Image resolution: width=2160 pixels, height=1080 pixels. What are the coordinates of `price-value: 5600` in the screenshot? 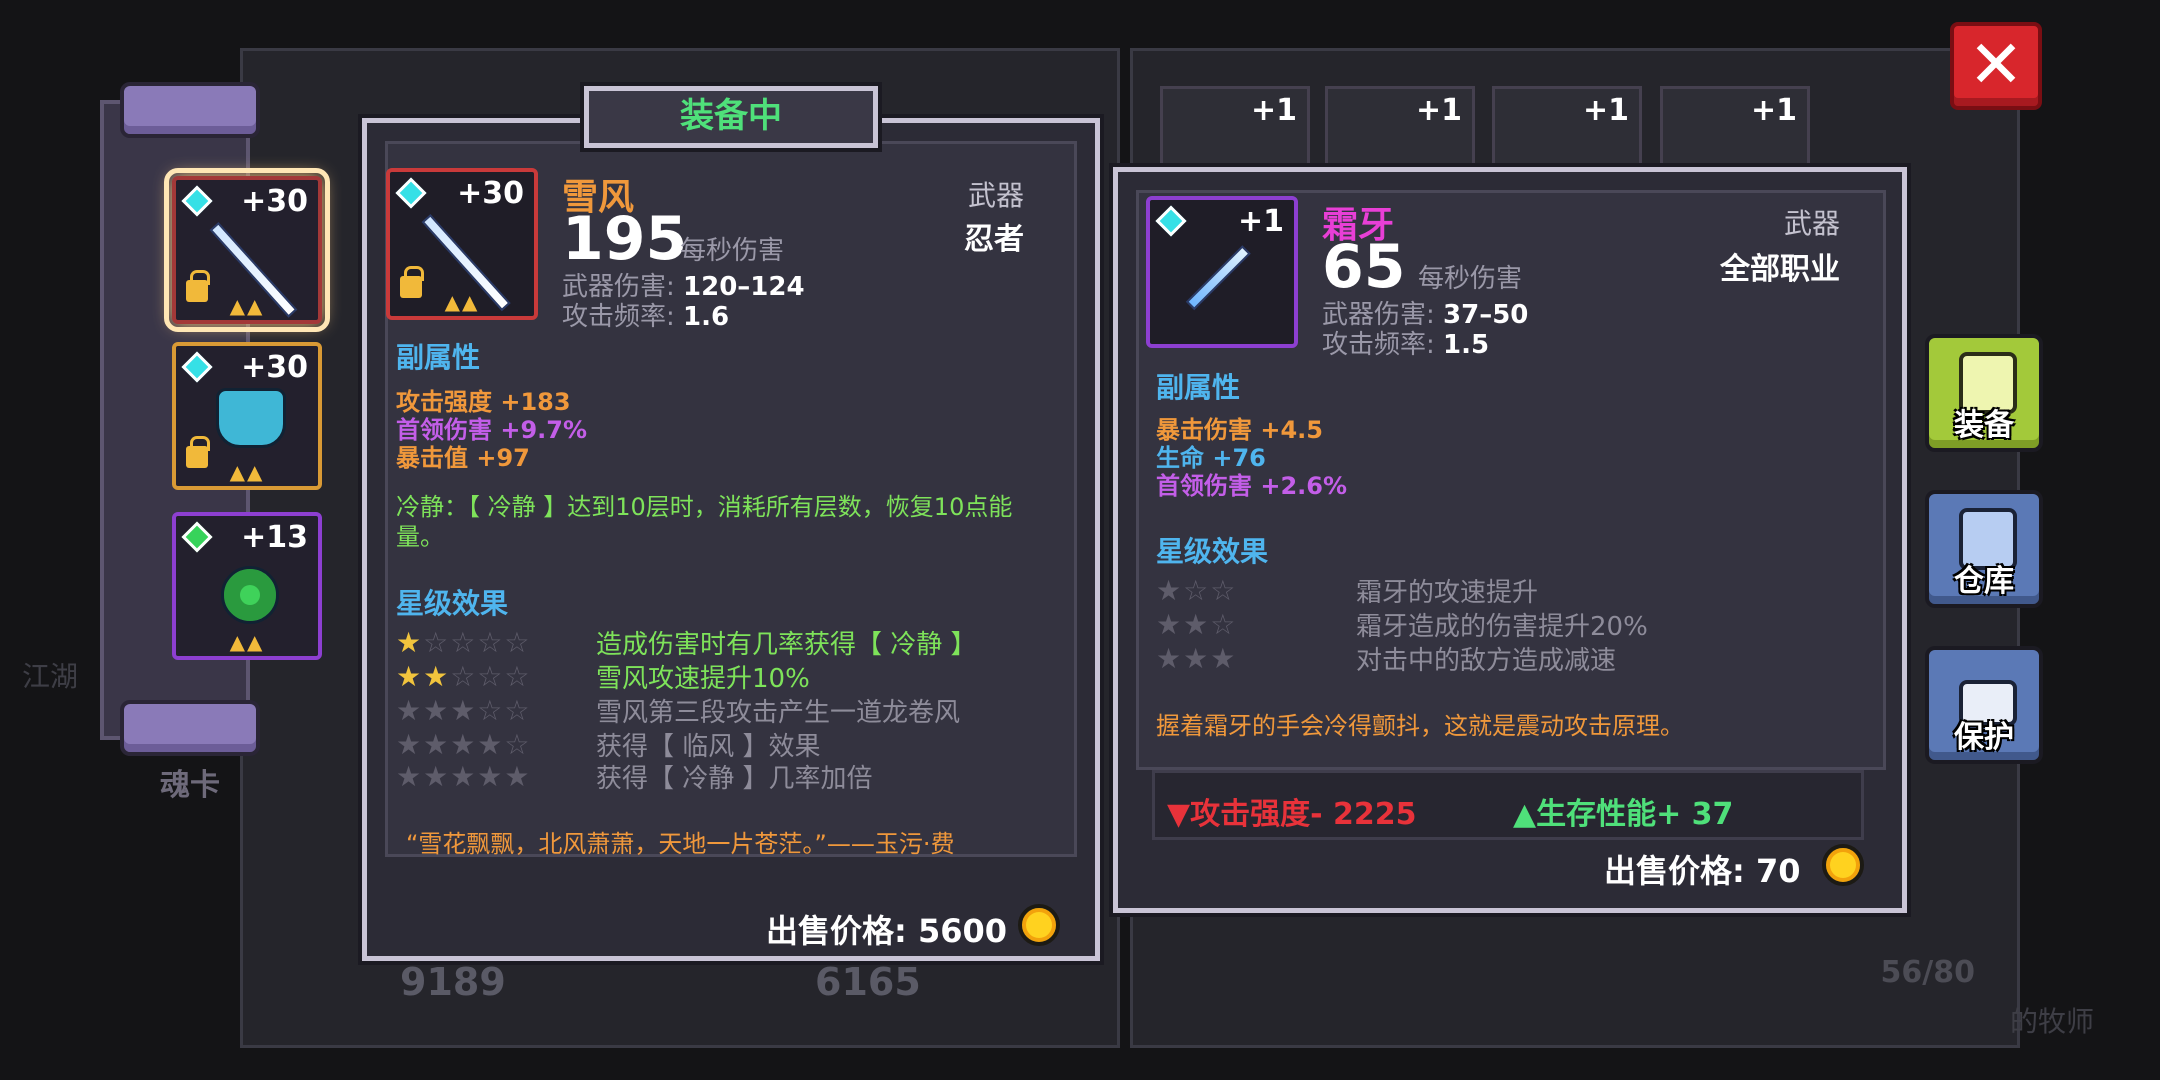 It's located at (962, 931).